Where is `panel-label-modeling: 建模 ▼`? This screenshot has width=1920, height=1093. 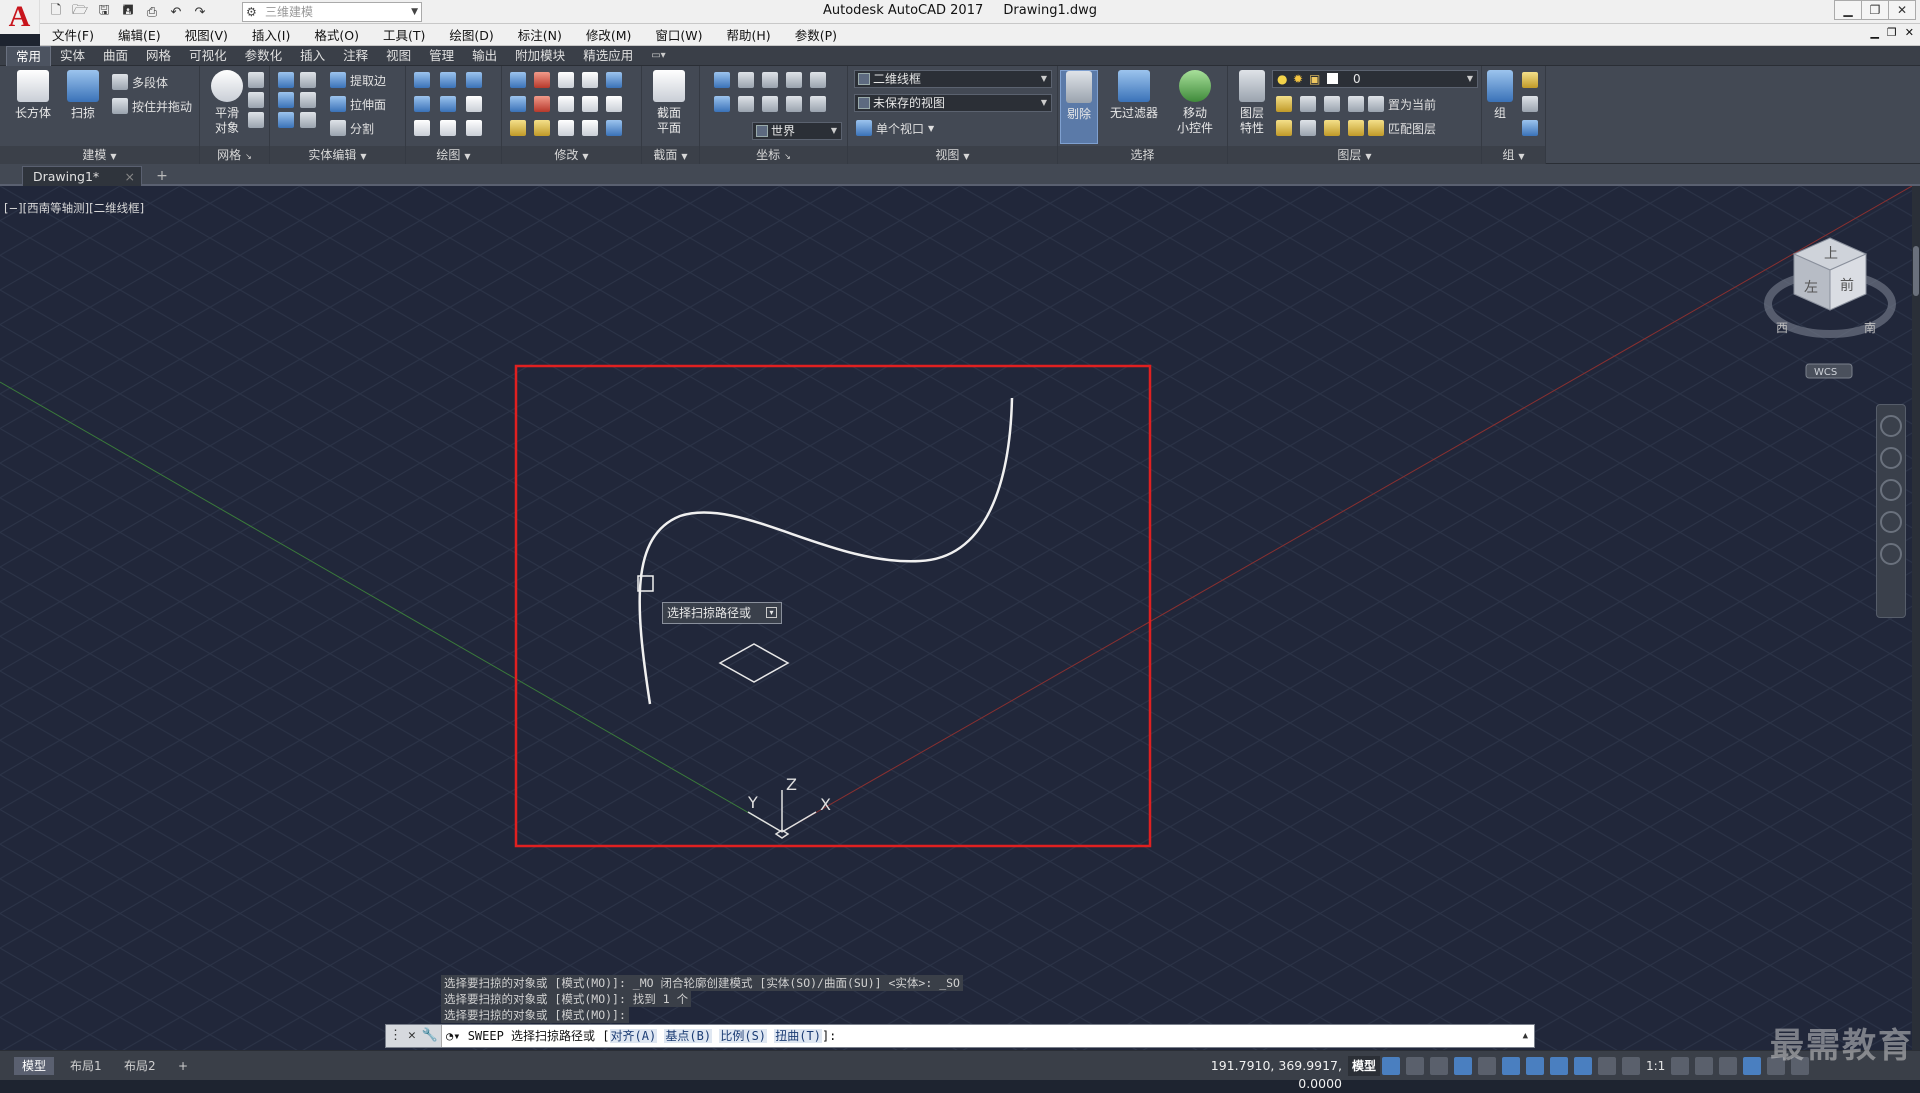 panel-label-modeling: 建模 ▼ is located at coordinates (99, 155).